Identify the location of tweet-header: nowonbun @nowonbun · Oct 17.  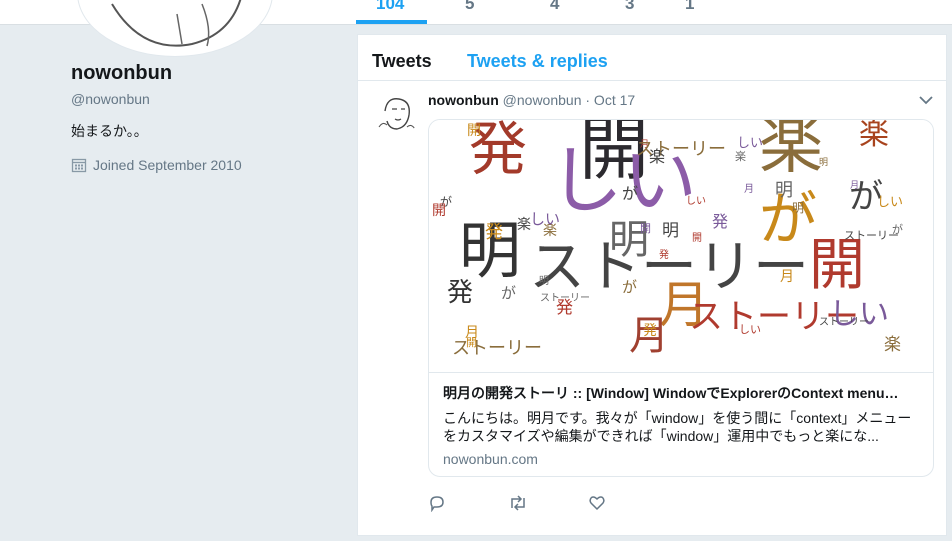
(531, 100).